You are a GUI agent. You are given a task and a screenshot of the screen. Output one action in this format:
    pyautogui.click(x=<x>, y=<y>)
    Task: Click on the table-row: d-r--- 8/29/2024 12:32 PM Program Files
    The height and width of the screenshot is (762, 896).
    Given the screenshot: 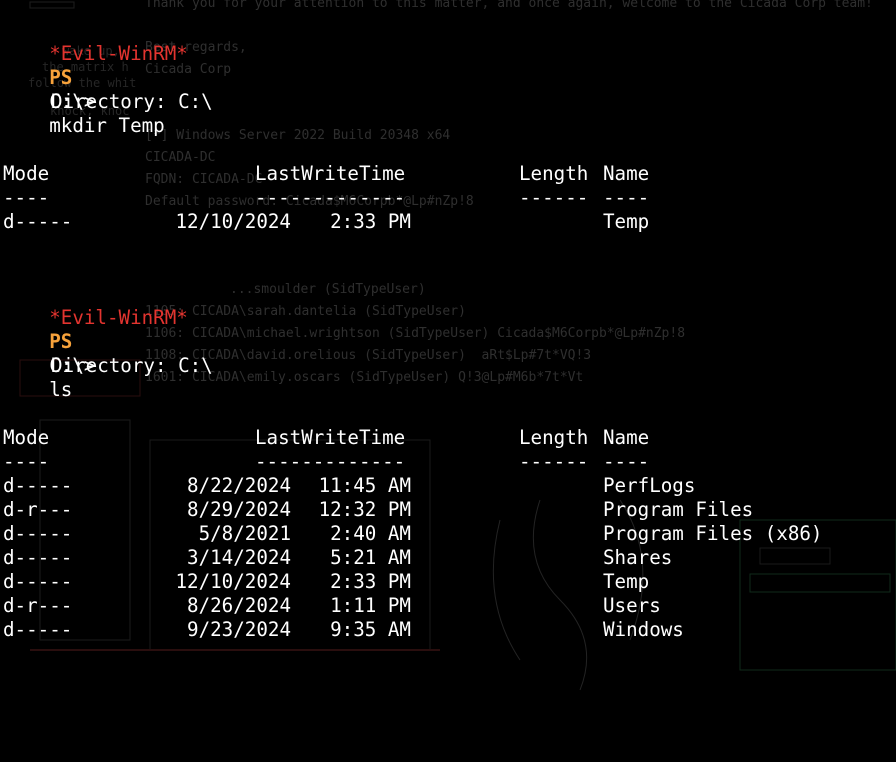 What is the action you would take?
    pyautogui.click(x=448, y=510)
    